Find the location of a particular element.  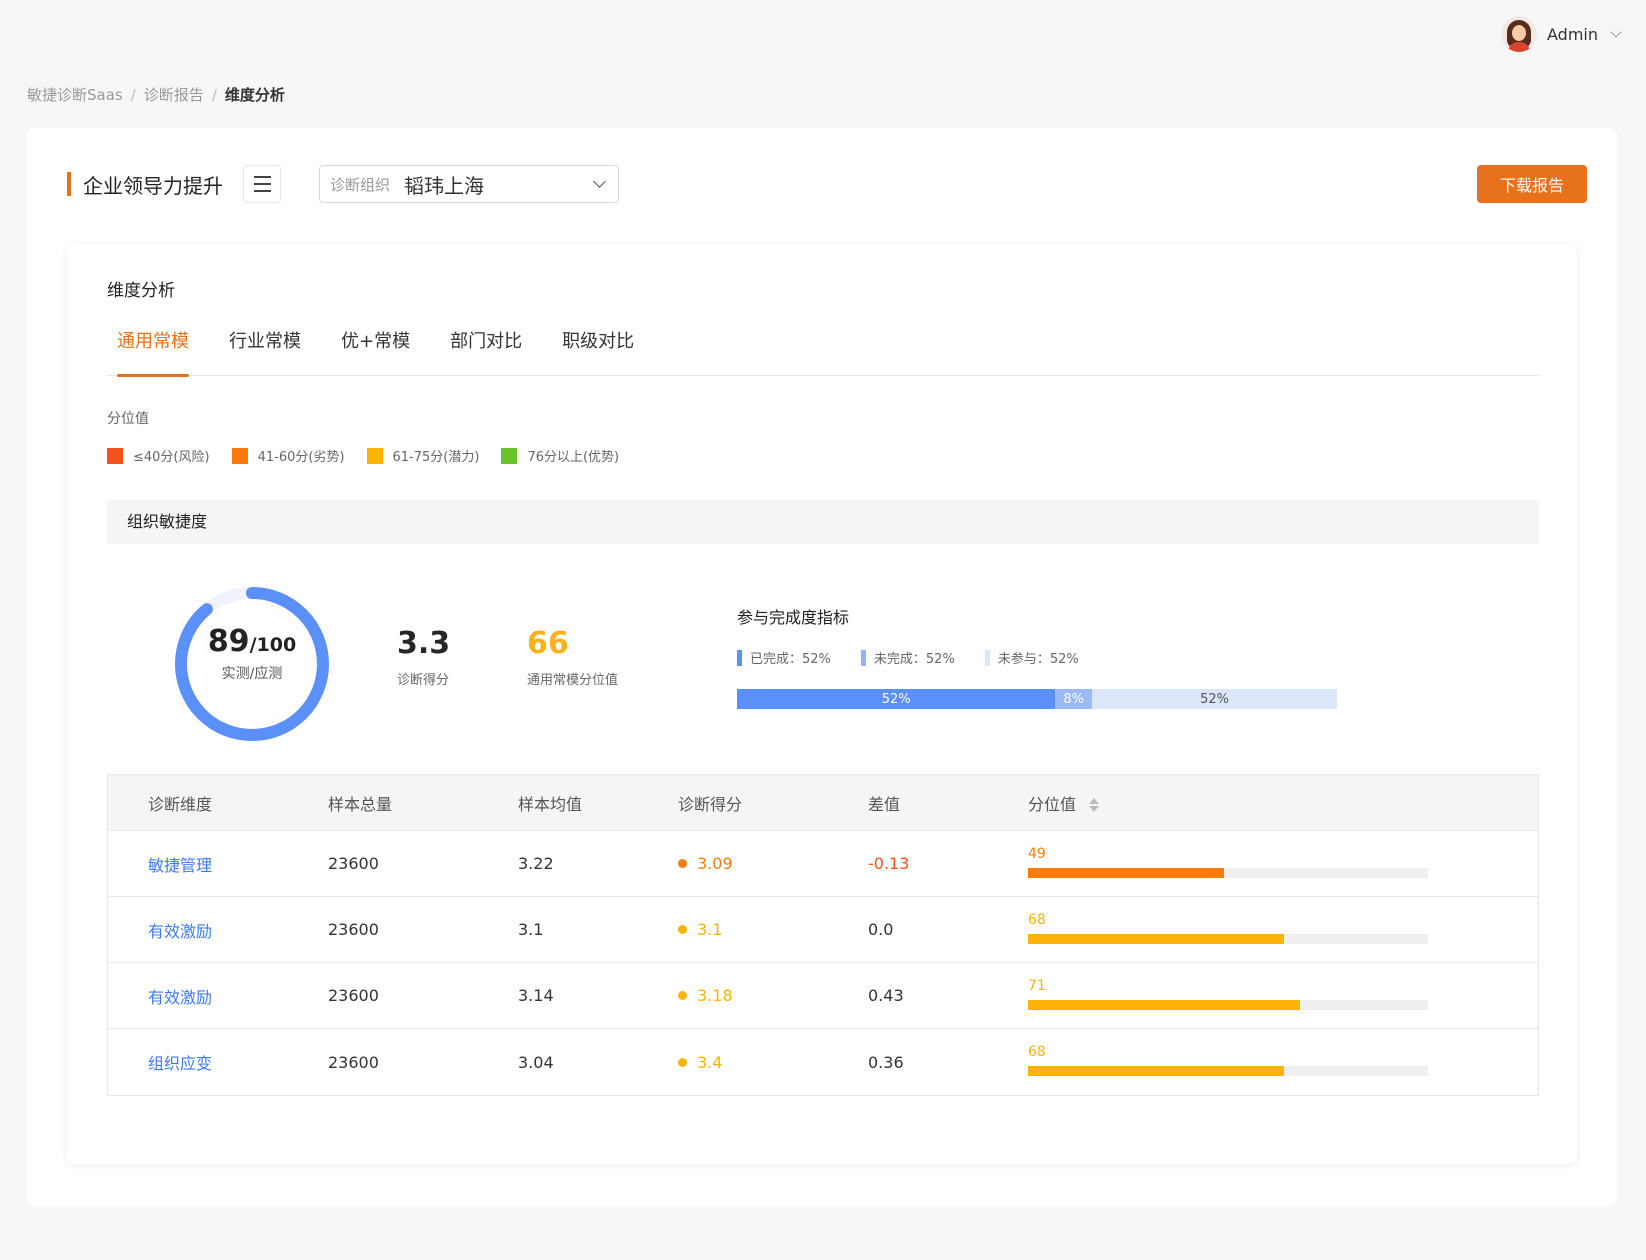

col-header-total: 样本总量 is located at coordinates (360, 804).